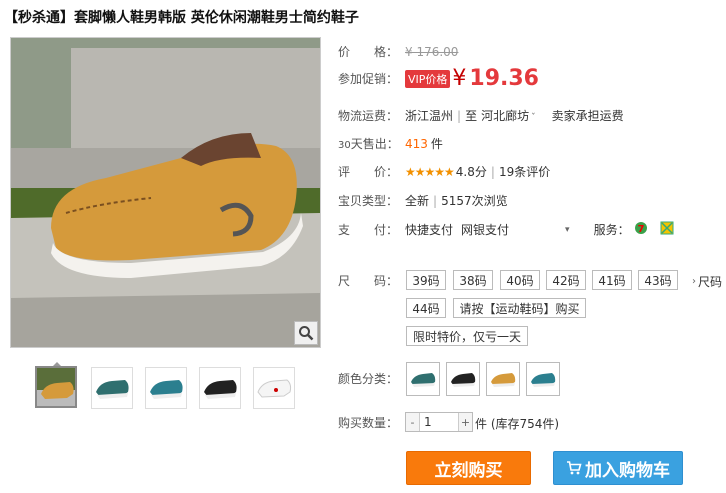 This screenshot has height=493, width=726. What do you see at coordinates (368, 423) in the screenshot?
I see `quantity-label: 购买数量：` at bounding box center [368, 423].